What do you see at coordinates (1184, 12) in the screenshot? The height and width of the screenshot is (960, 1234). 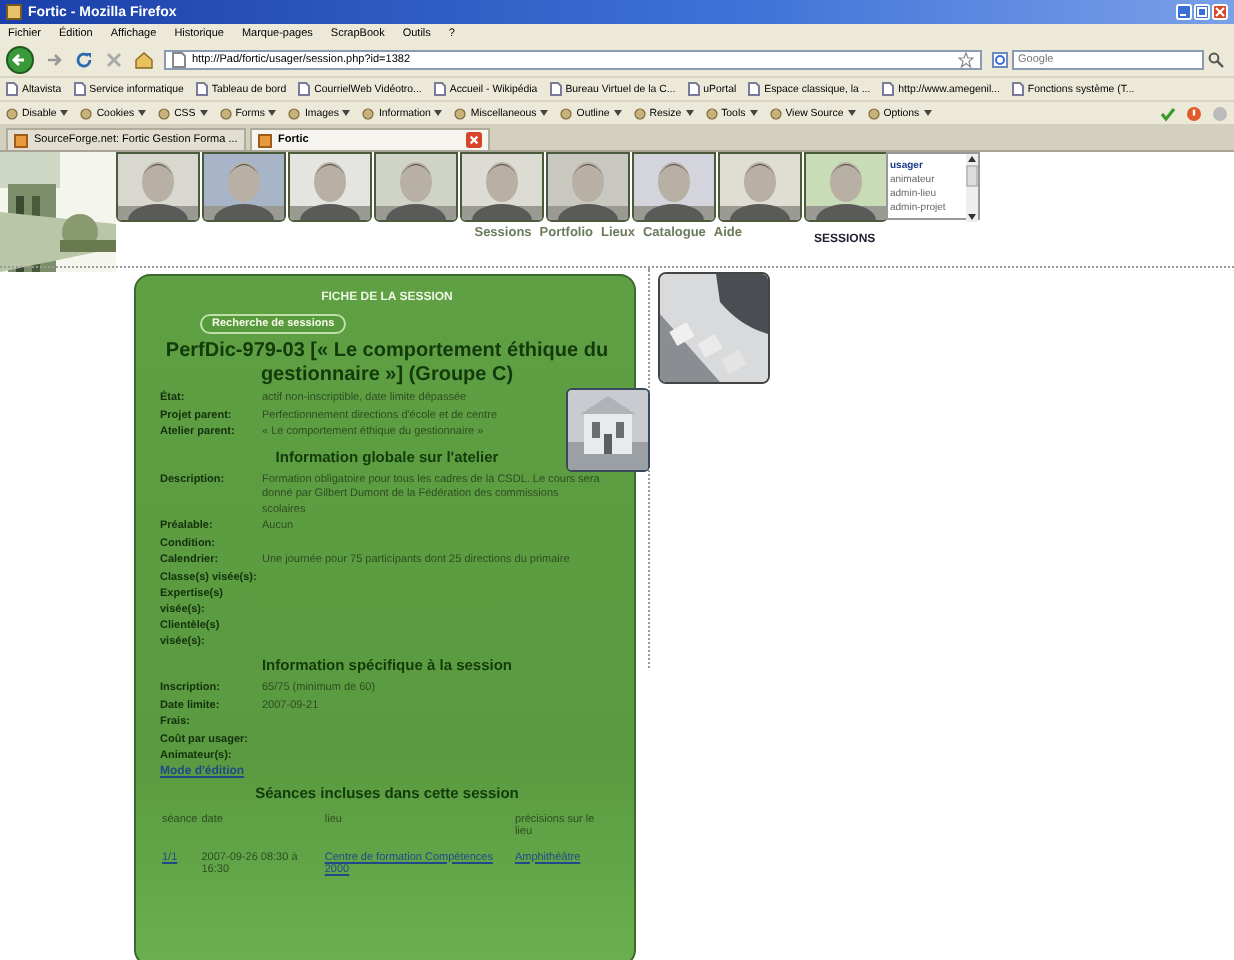 I see `minimize-icon` at bounding box center [1184, 12].